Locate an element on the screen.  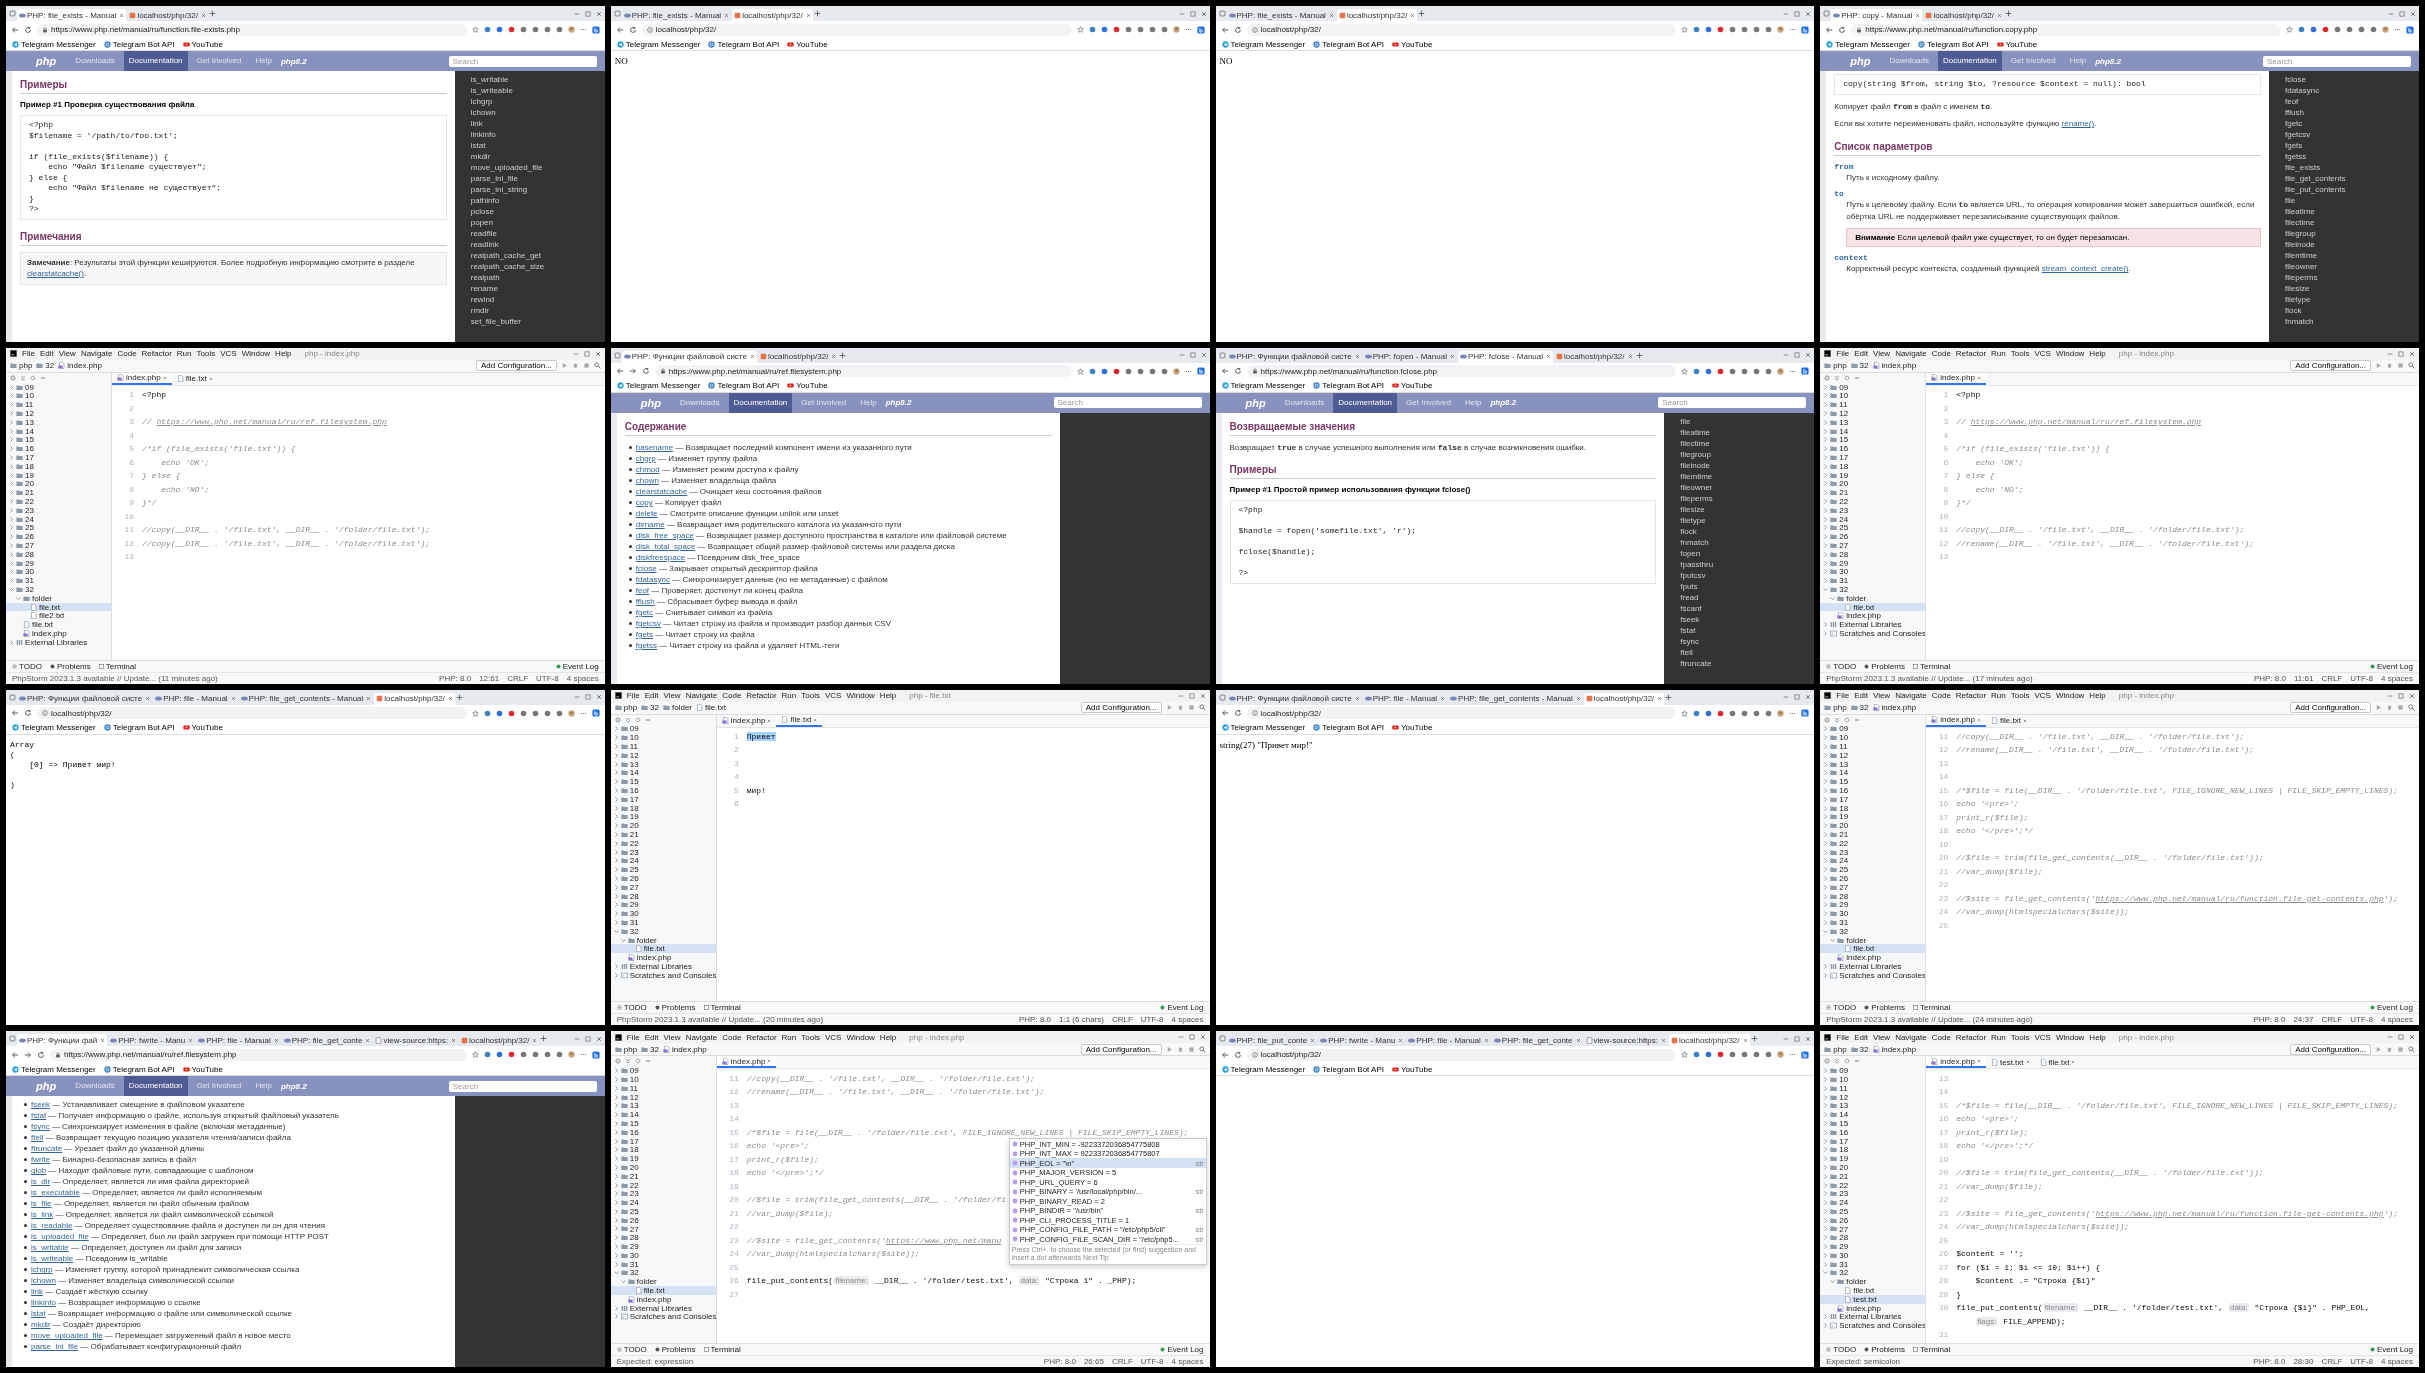
breadcrumb-item: 32 is located at coordinates (45, 366).